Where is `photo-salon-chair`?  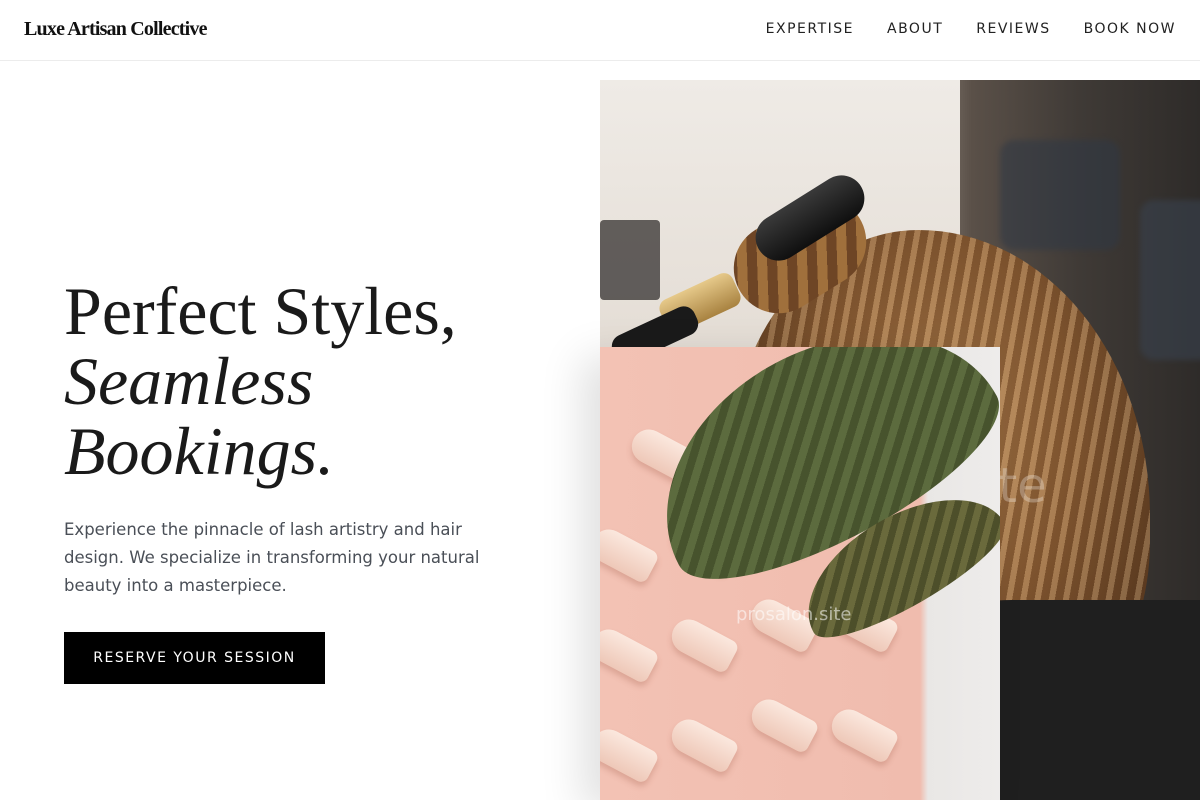
photo-salon-chair is located at coordinates (1060, 195).